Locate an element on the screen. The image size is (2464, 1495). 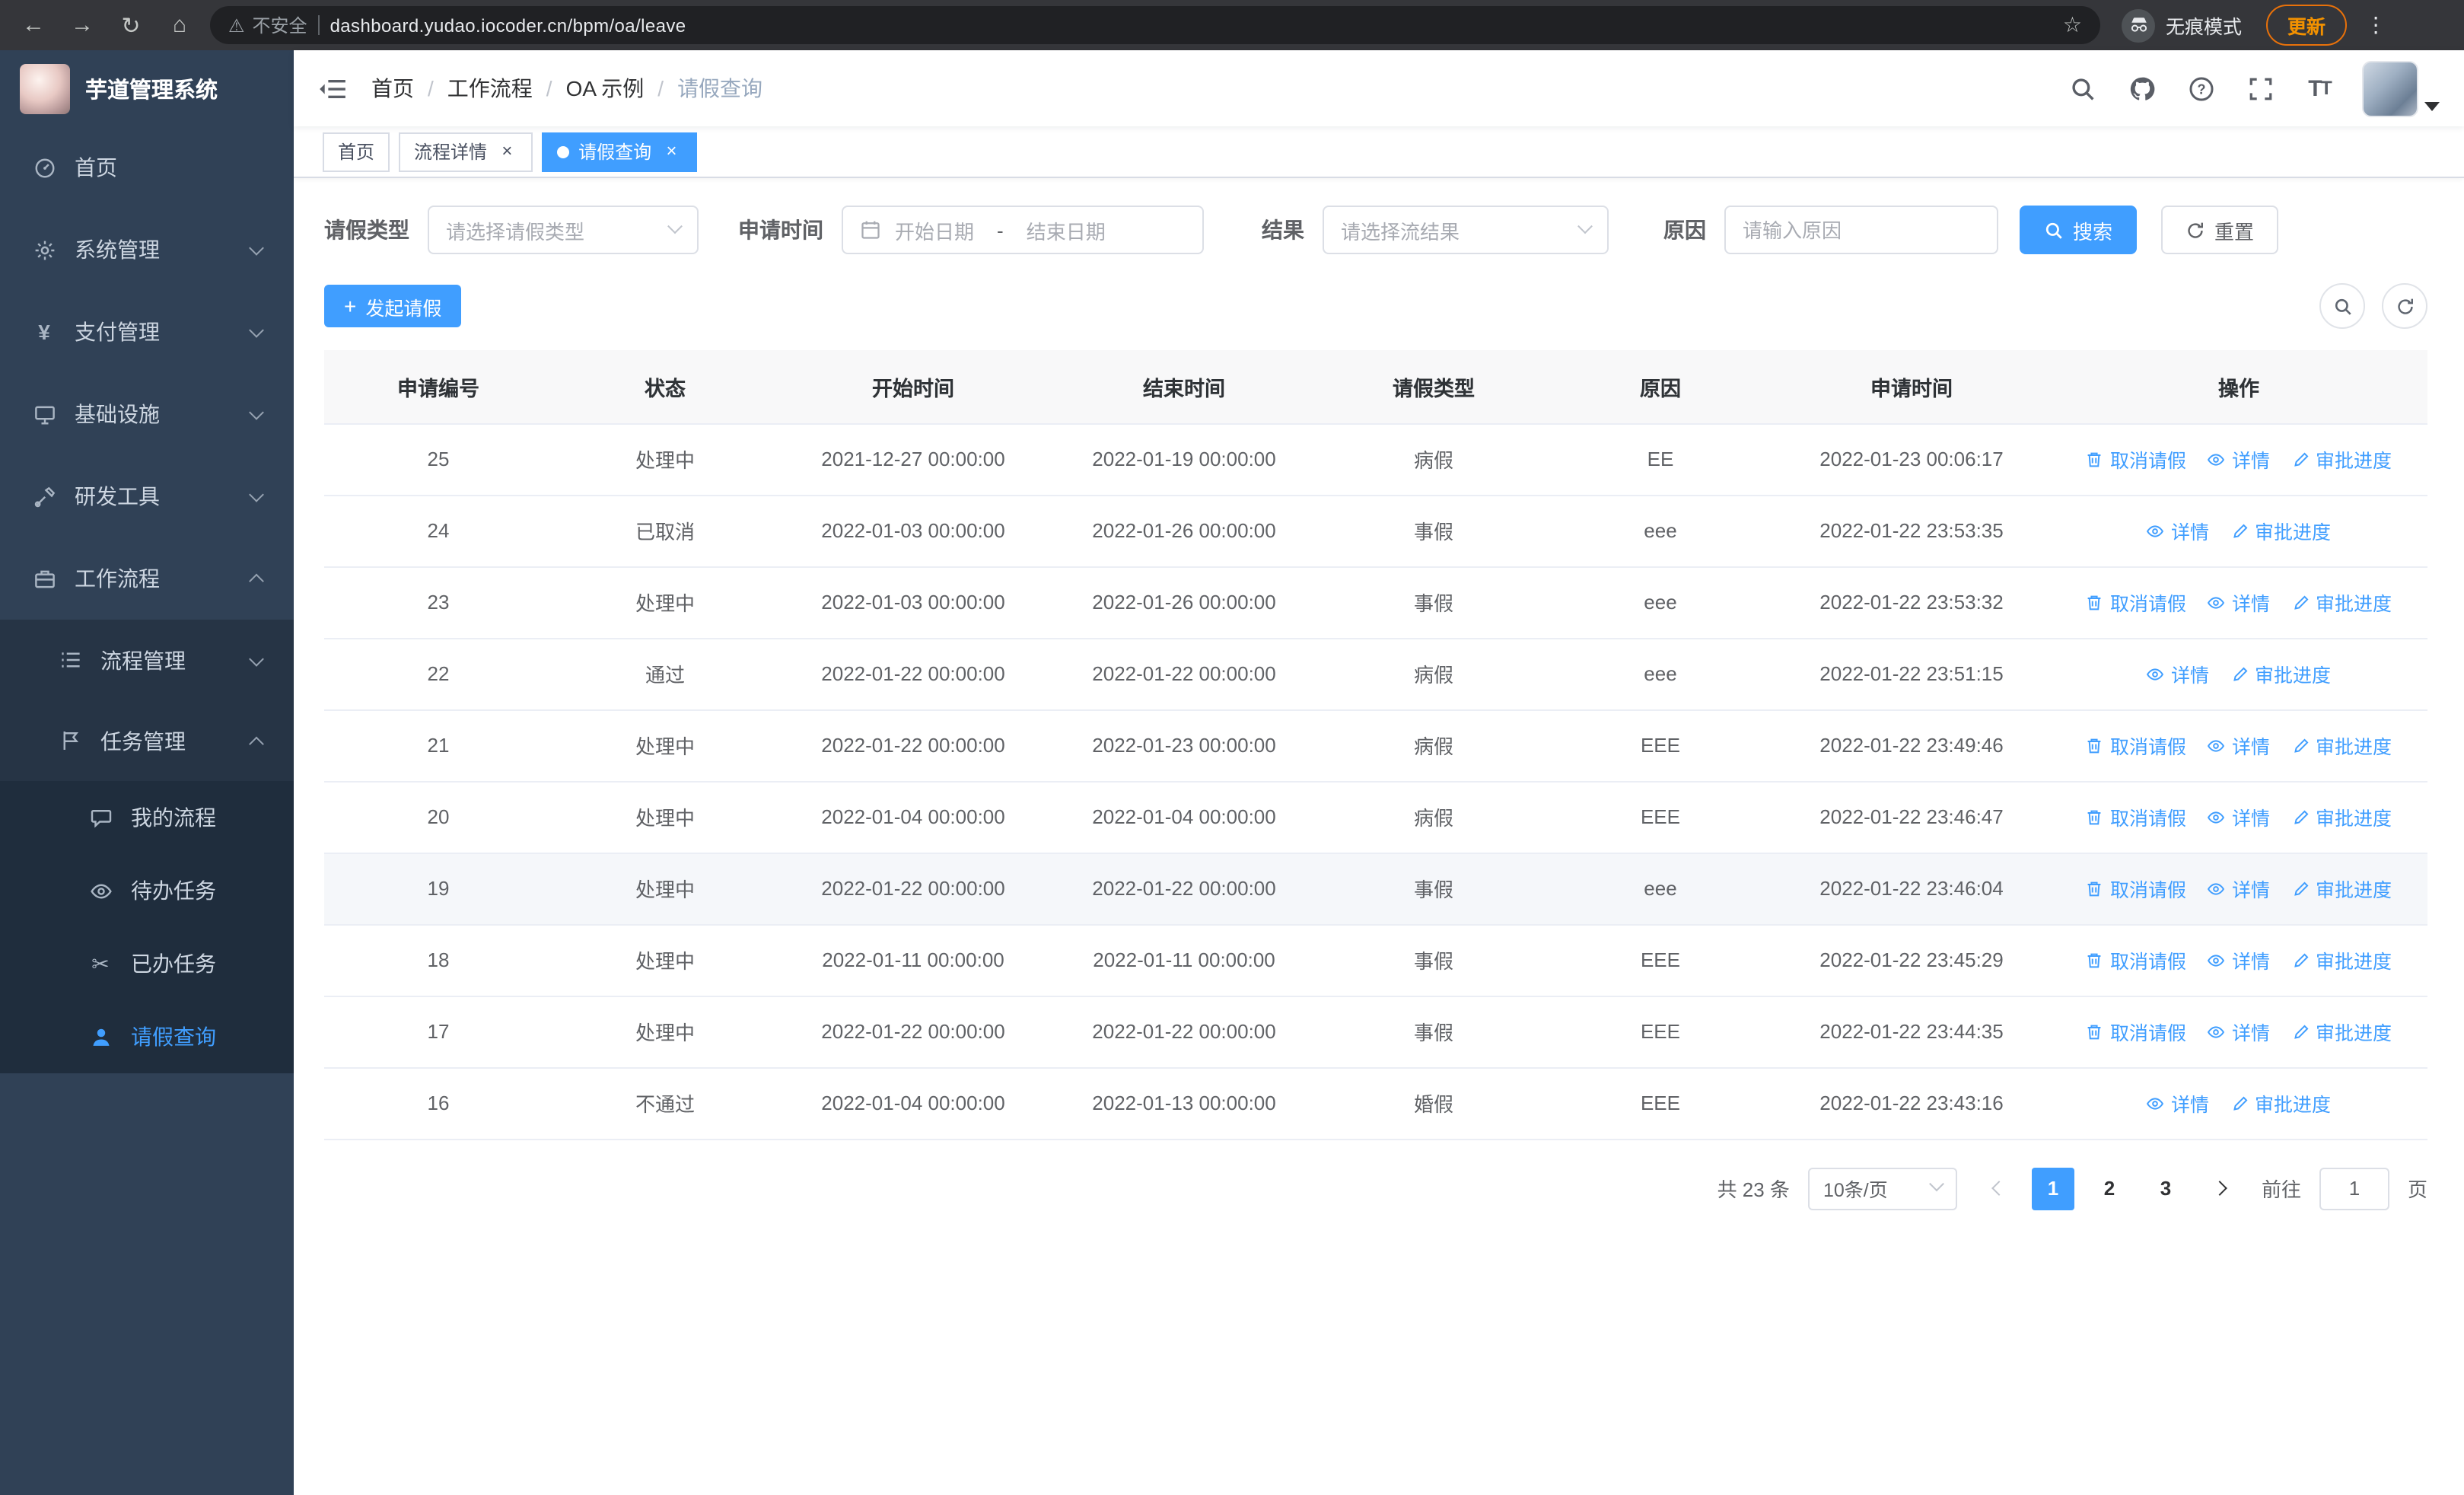
breadcrumb-item: 工作流程 is located at coordinates (490, 89).